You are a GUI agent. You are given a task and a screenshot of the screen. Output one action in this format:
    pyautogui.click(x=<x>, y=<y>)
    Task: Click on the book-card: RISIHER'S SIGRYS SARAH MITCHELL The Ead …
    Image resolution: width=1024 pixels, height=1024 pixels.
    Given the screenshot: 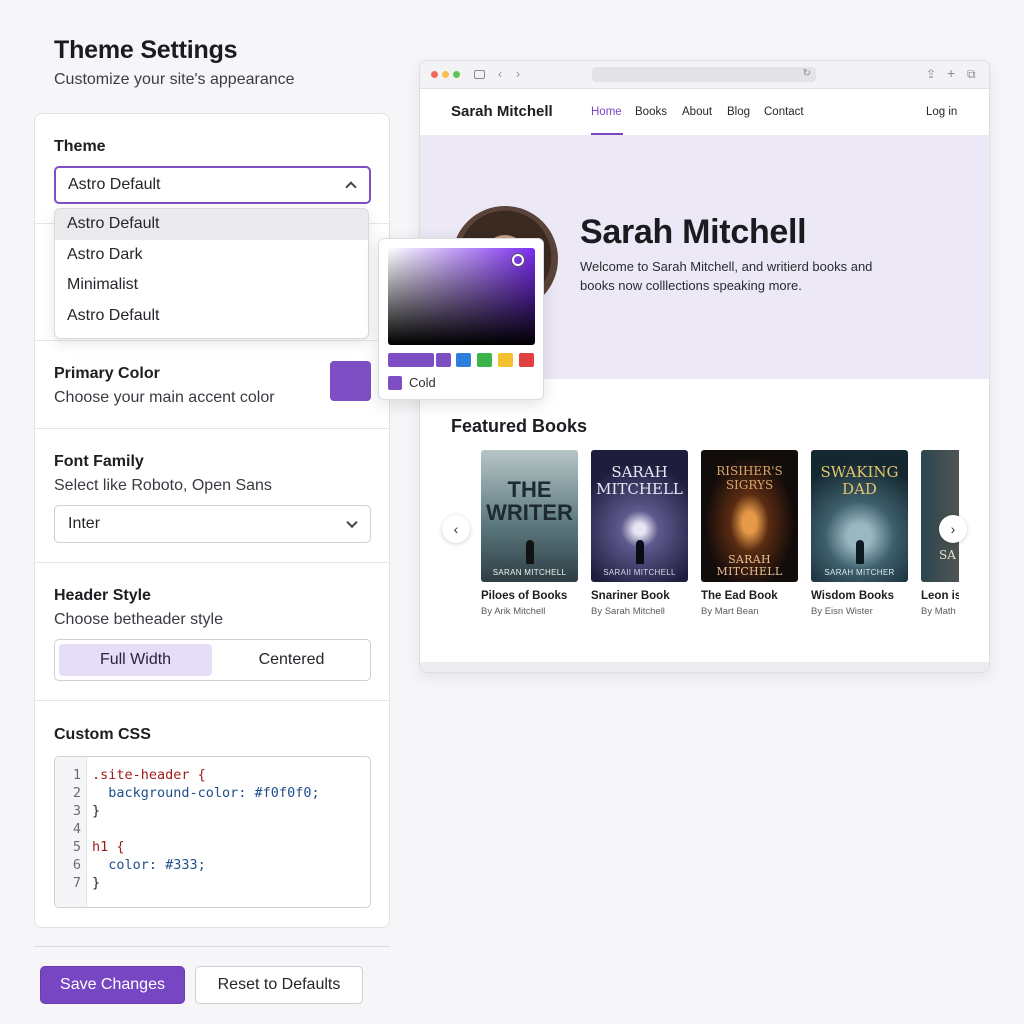 What is the action you would take?
    pyautogui.click(x=749, y=533)
    